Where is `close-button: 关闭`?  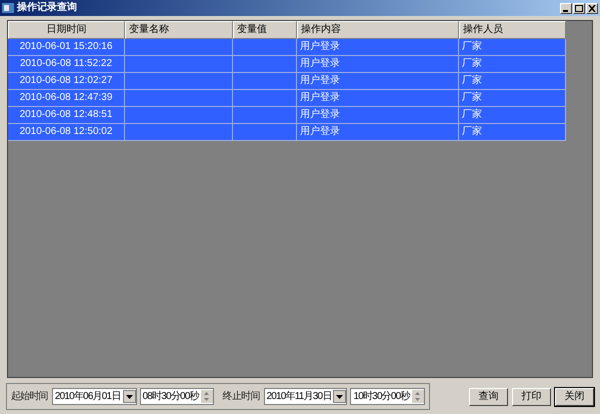
close-button: 关闭 is located at coordinates (574, 397).